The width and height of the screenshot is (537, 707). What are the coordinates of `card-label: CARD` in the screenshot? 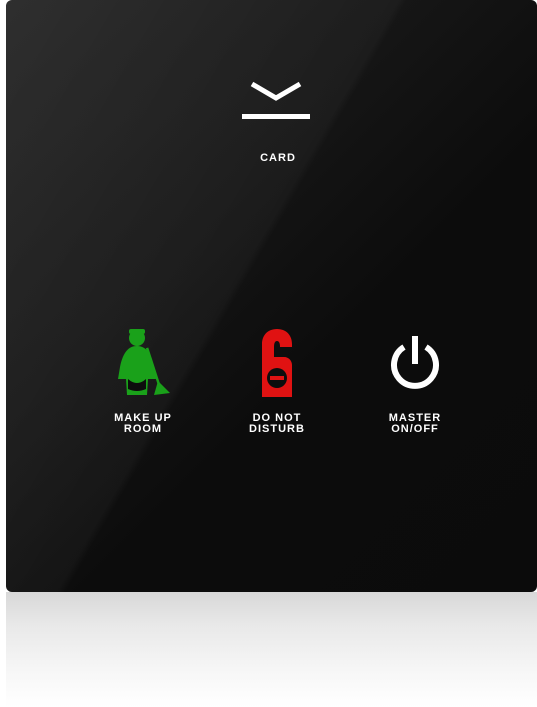 It's located at (278, 158).